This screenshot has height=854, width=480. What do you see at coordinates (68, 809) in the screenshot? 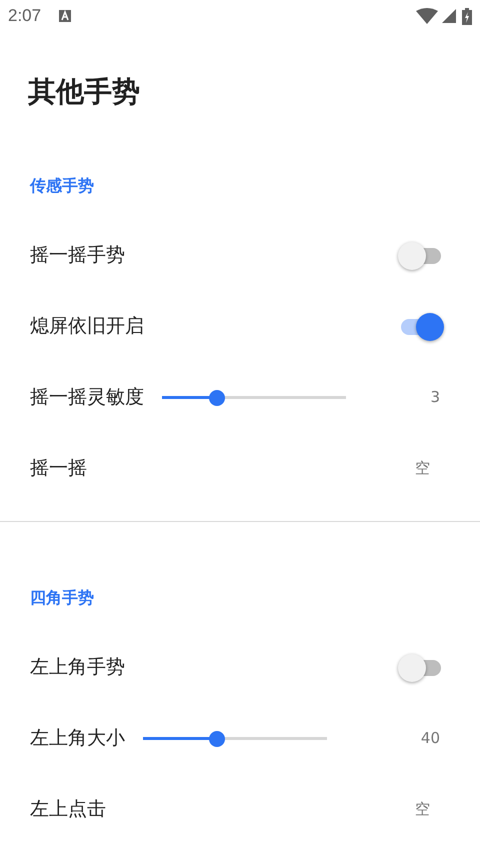
I see `setting-label: 左上点击` at bounding box center [68, 809].